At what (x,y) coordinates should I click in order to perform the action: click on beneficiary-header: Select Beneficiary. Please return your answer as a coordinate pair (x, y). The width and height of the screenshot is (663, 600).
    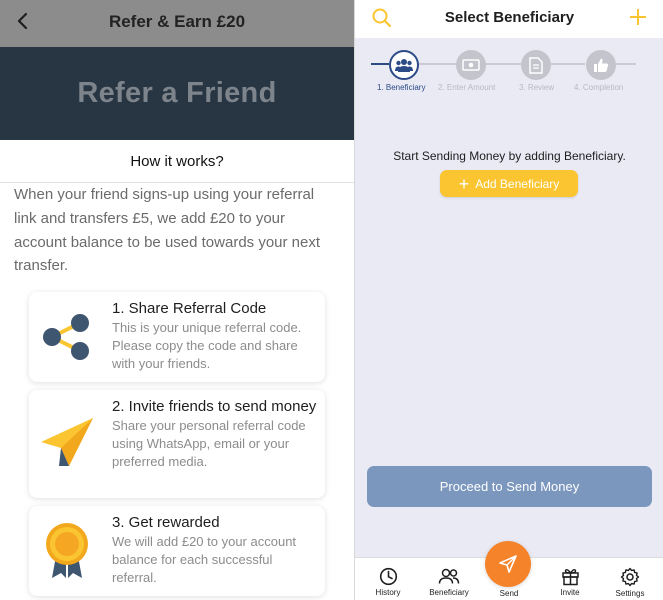
    Looking at the image, I should click on (509, 19).